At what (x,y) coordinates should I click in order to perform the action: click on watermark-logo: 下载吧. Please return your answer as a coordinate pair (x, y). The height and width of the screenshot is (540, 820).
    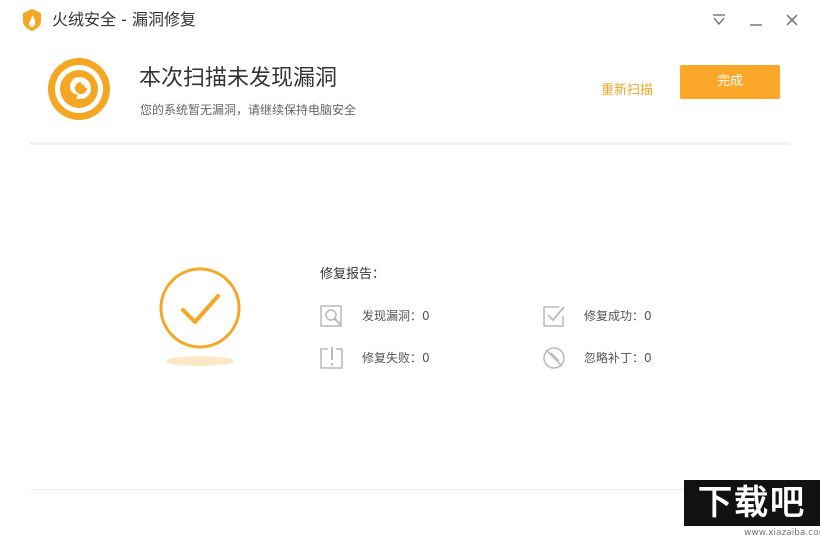
    Looking at the image, I should click on (752, 503).